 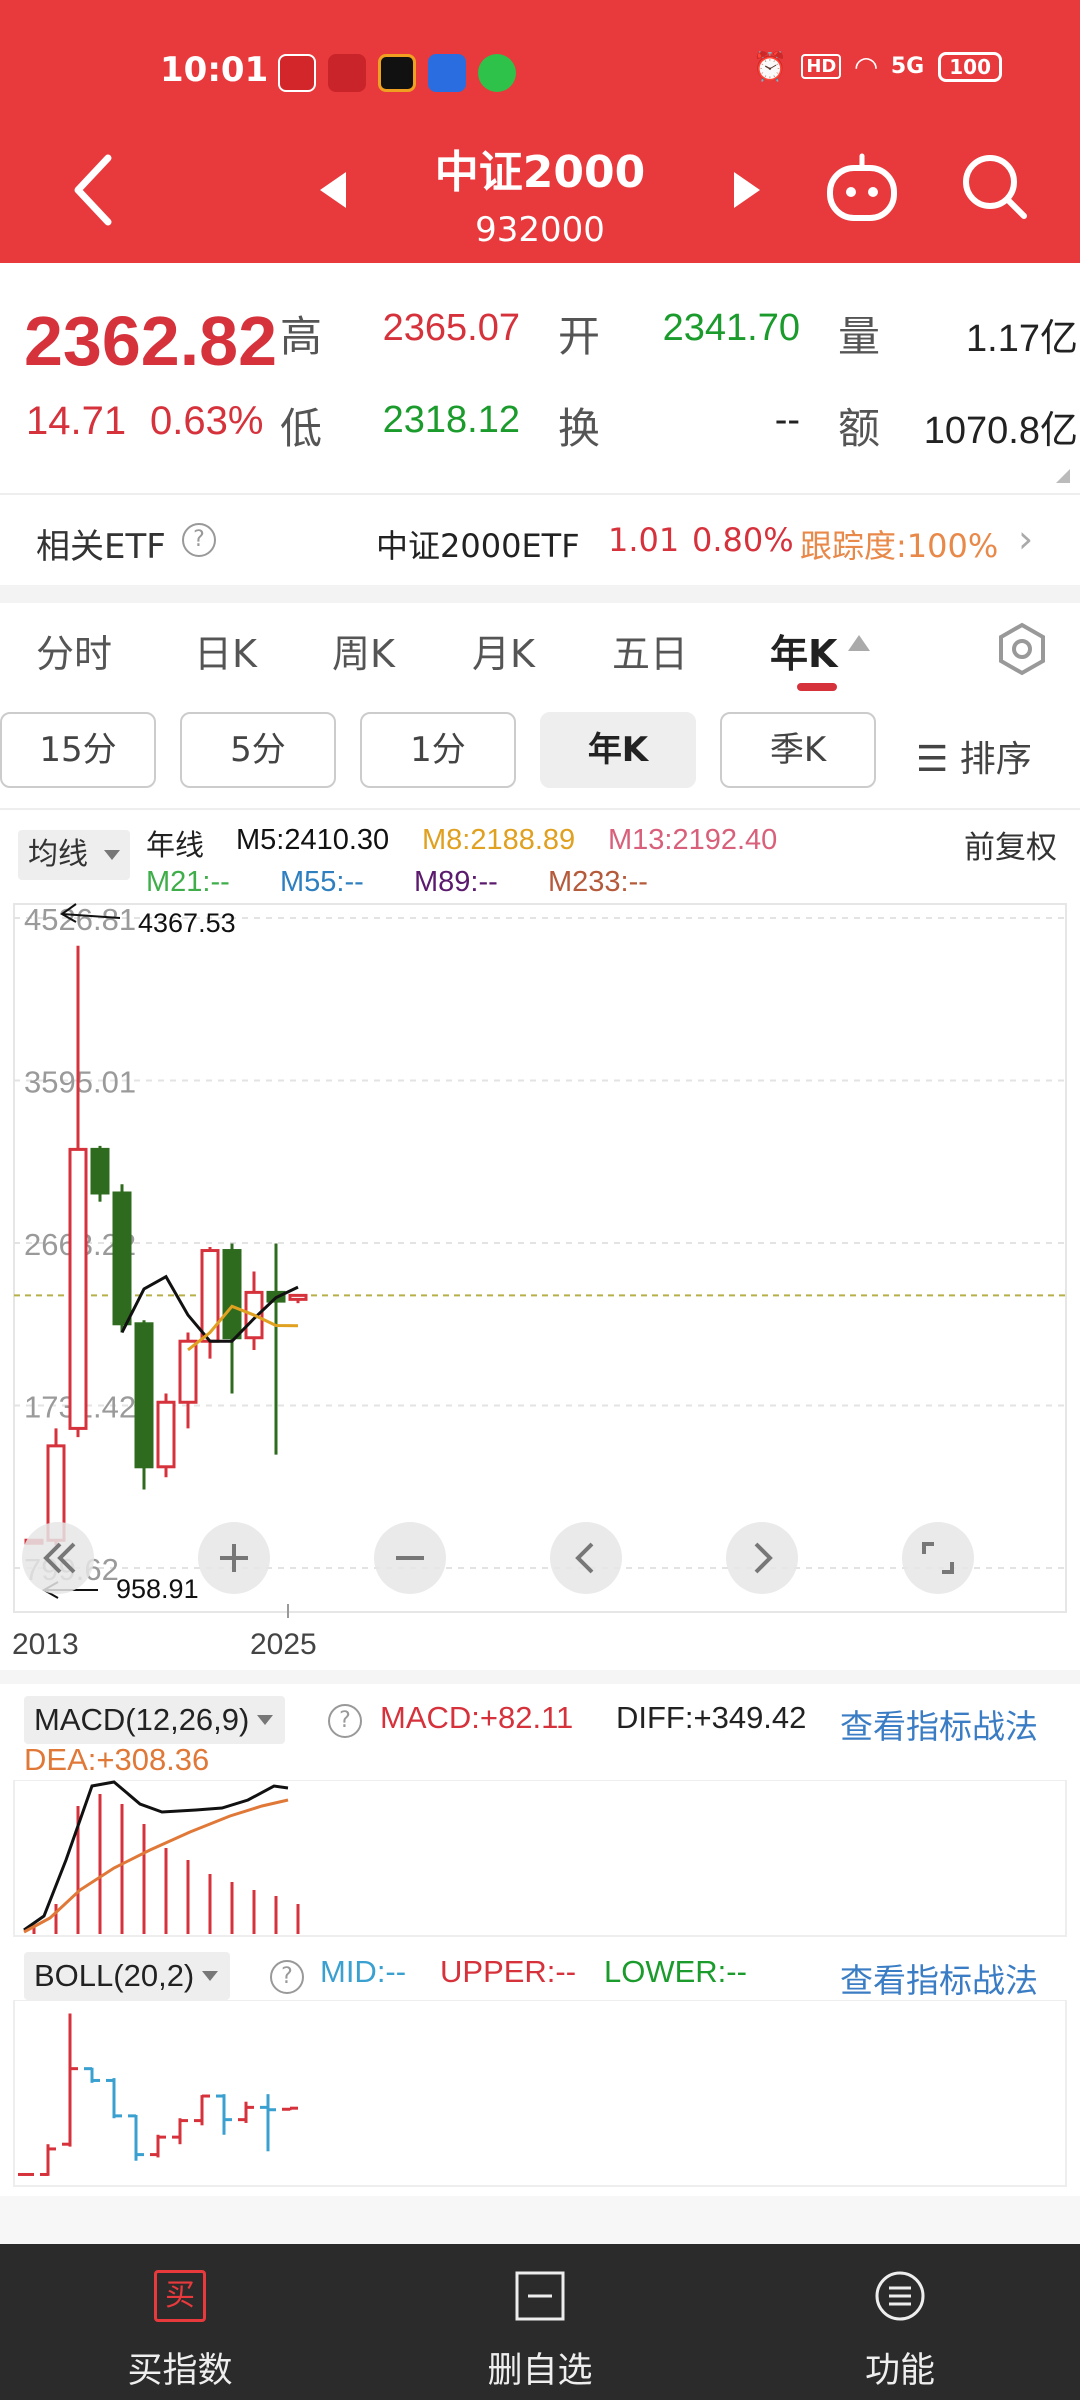 I want to click on caret-down-icon, so click(x=112, y=855).